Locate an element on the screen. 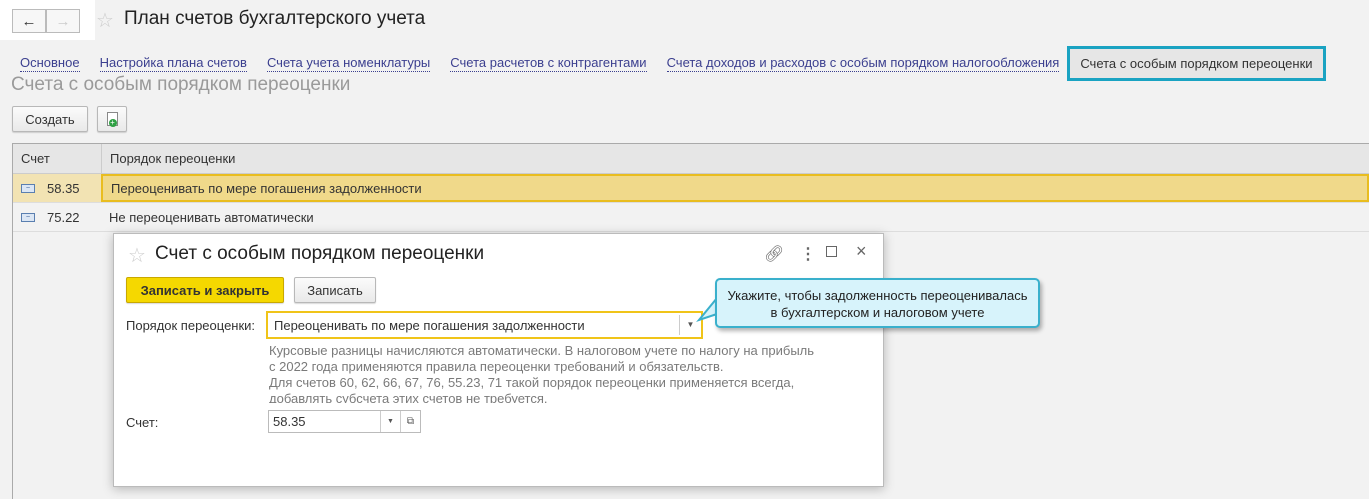  order-label: Порядок переоценки: is located at coordinates (191, 325).